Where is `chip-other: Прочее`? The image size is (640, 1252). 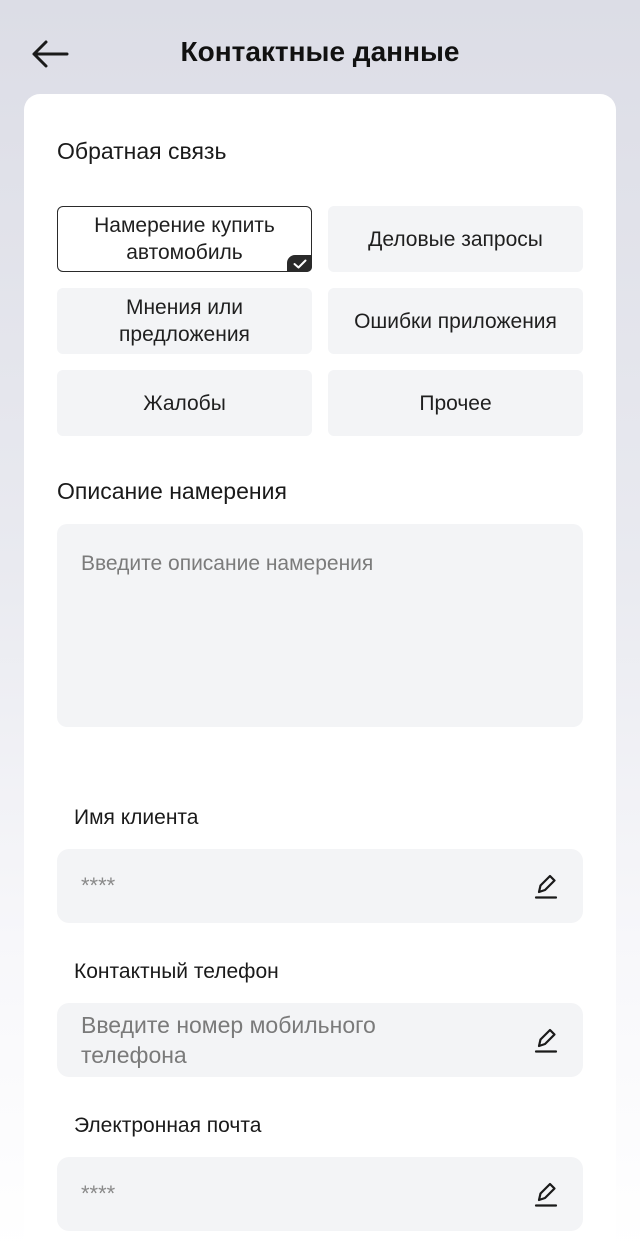
chip-other: Прочее is located at coordinates (455, 403).